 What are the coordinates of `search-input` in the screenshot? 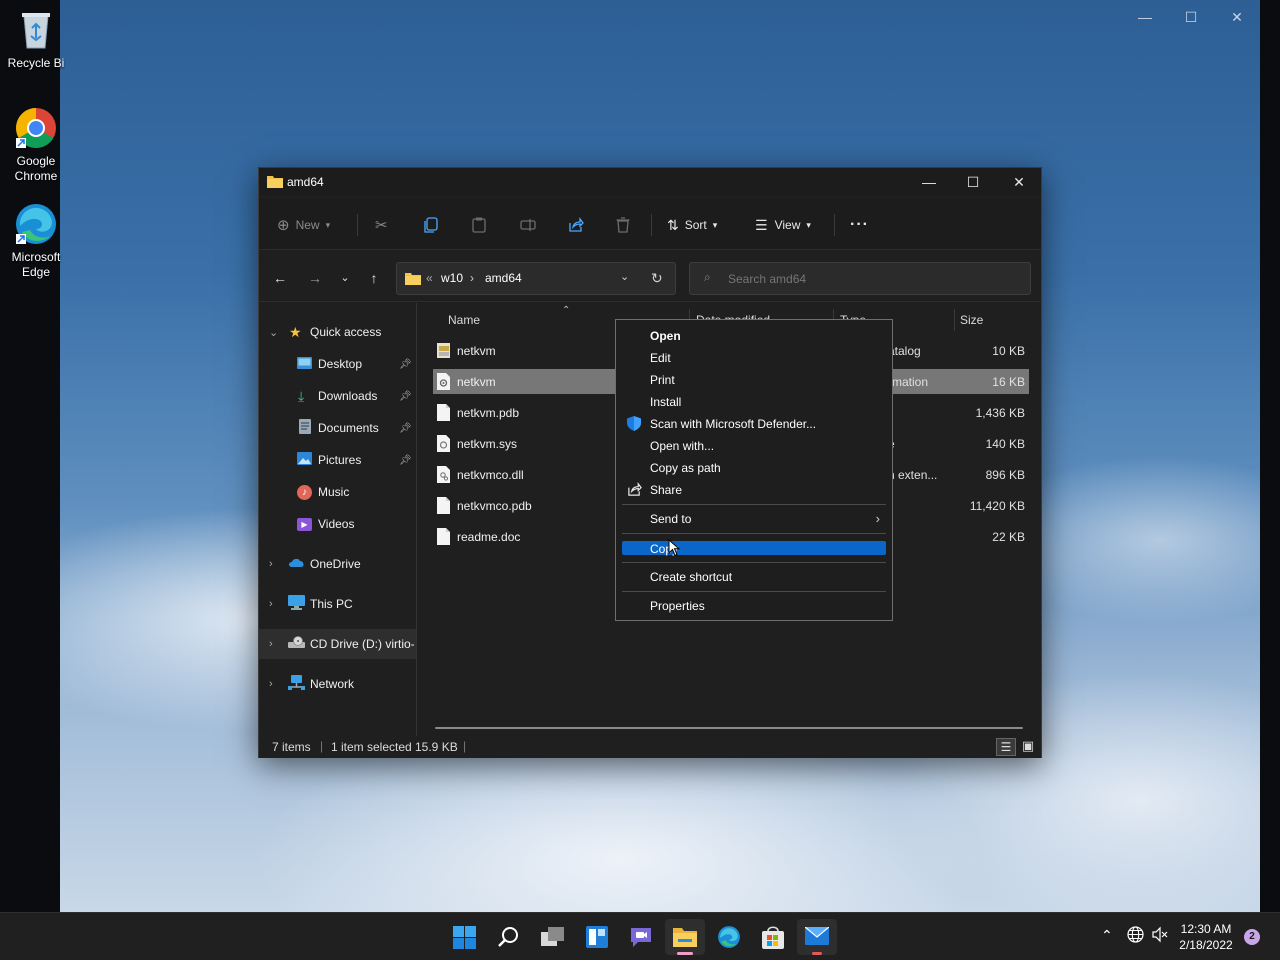 It's located at (873, 279).